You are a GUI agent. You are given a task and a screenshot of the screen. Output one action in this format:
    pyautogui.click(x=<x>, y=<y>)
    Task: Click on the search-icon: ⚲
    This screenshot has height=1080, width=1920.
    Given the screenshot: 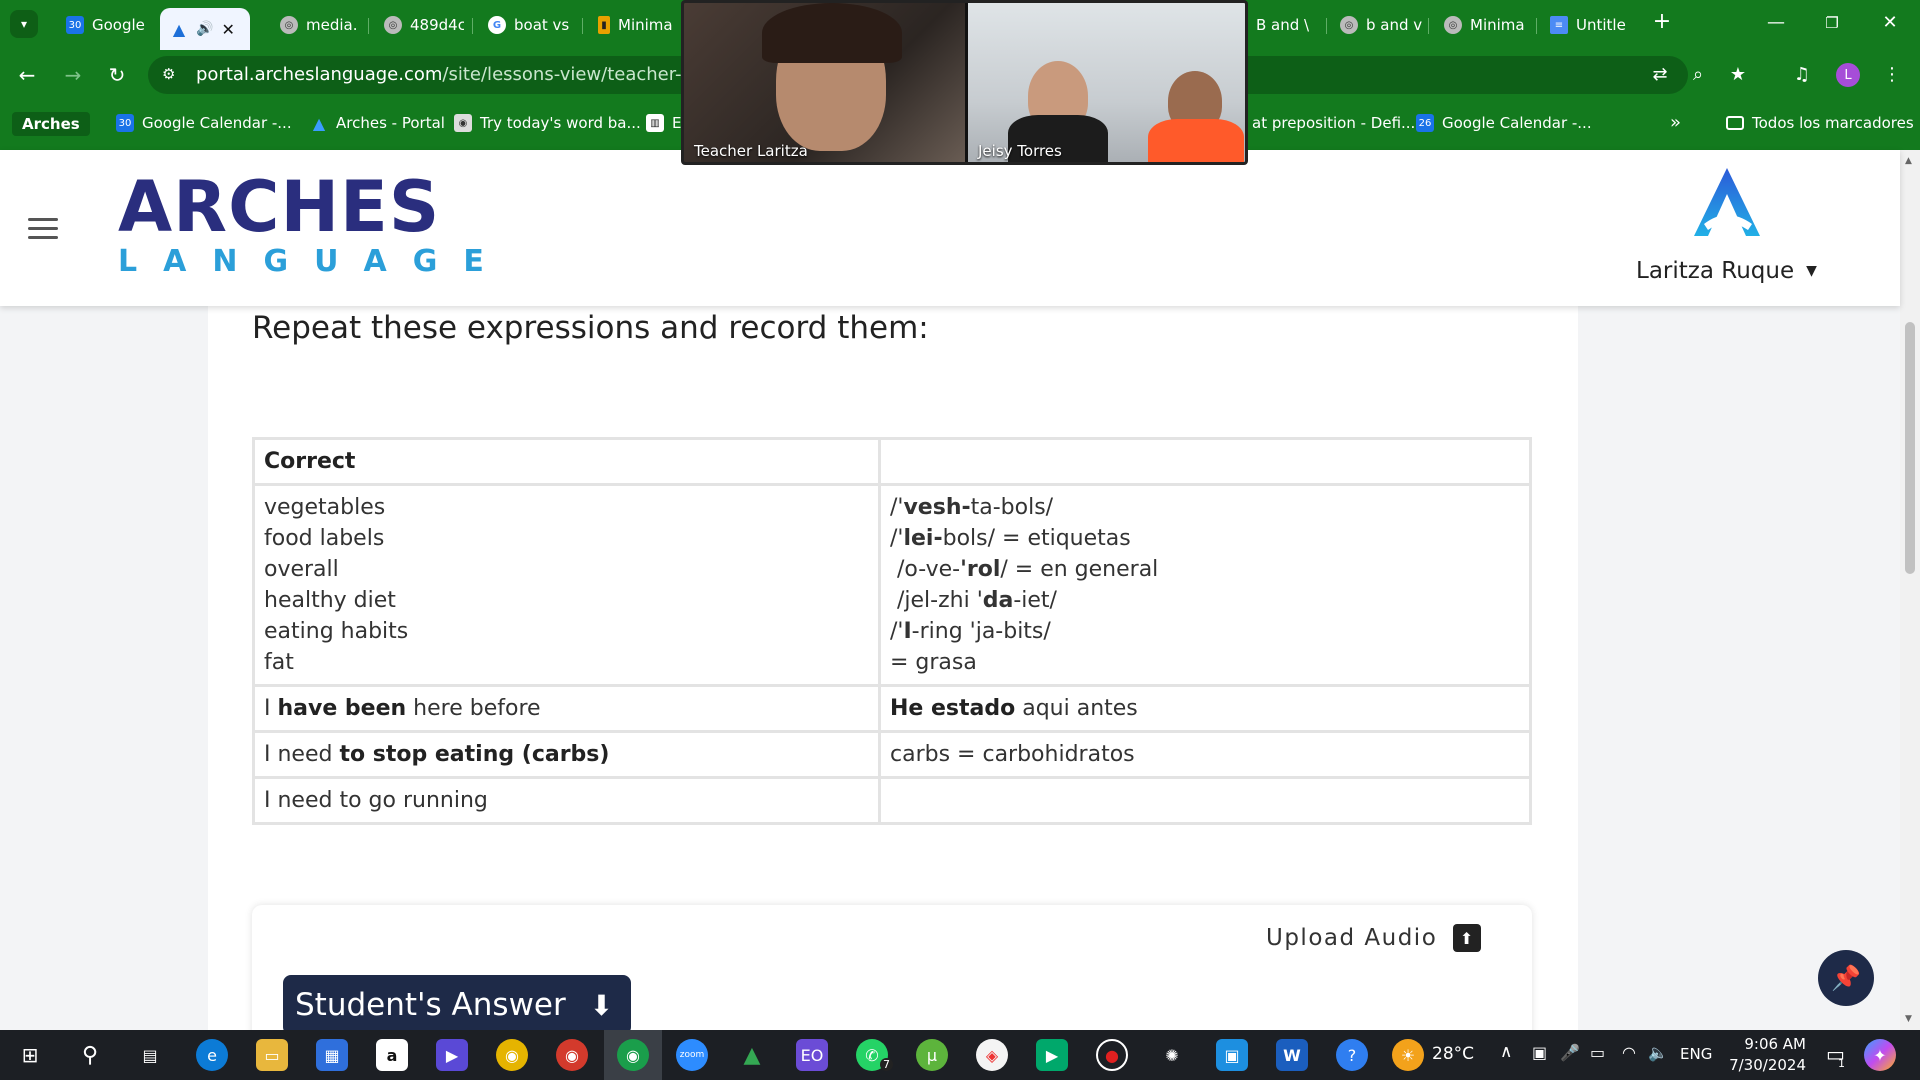 What is the action you would take?
    pyautogui.click(x=90, y=1055)
    